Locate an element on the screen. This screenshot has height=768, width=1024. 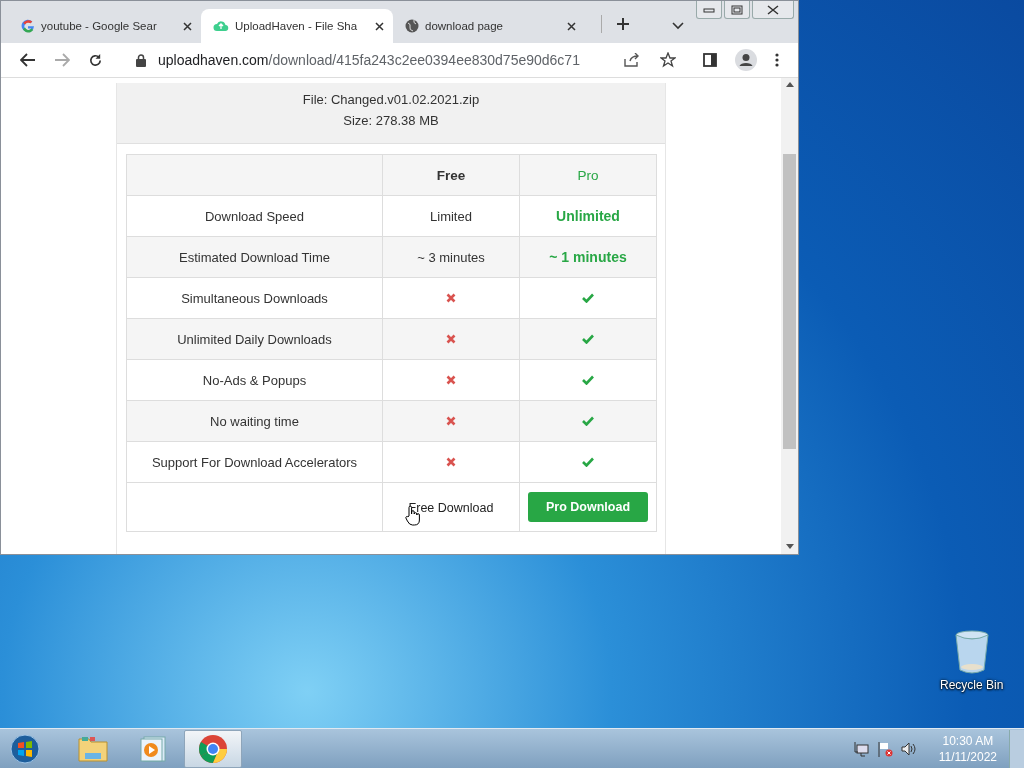
close-button is located at coordinates (773, 10).